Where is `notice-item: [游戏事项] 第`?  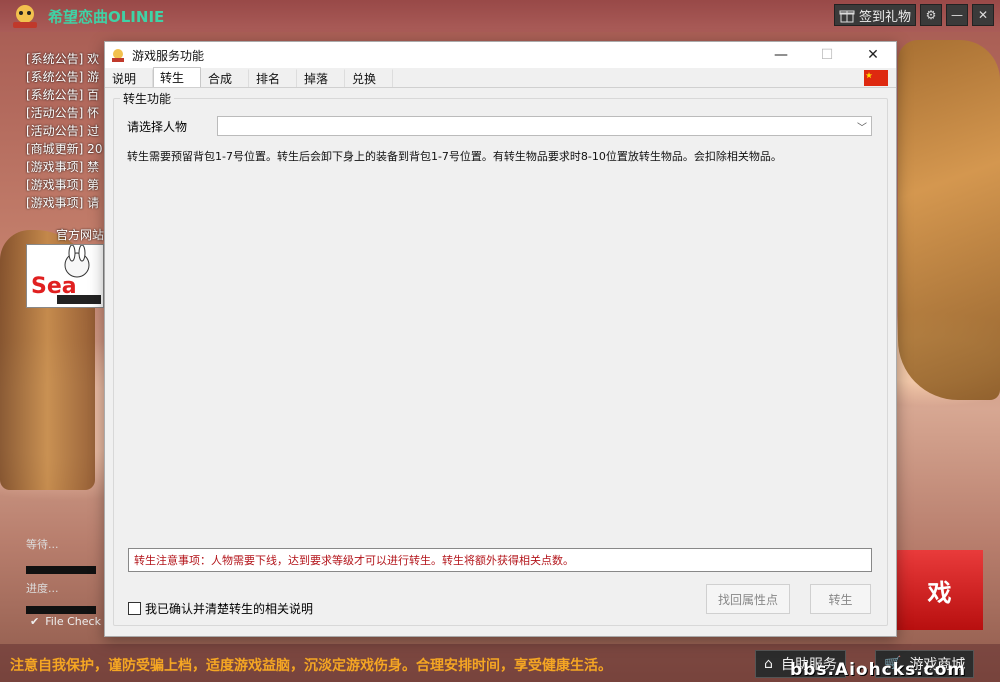
notice-item: [游戏事项] 第 is located at coordinates (64, 185).